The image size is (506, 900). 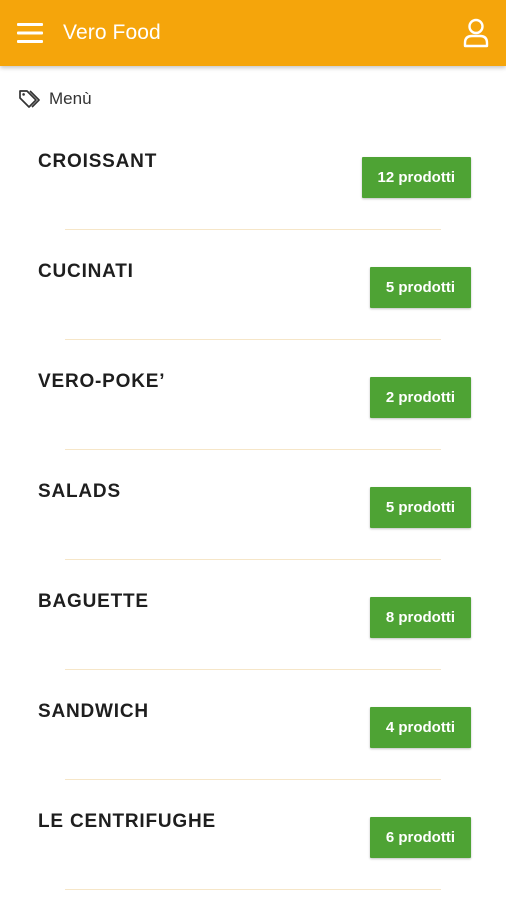 What do you see at coordinates (253, 725) in the screenshot?
I see `category-item-sandwich: SANDWICH 4 prodotti` at bounding box center [253, 725].